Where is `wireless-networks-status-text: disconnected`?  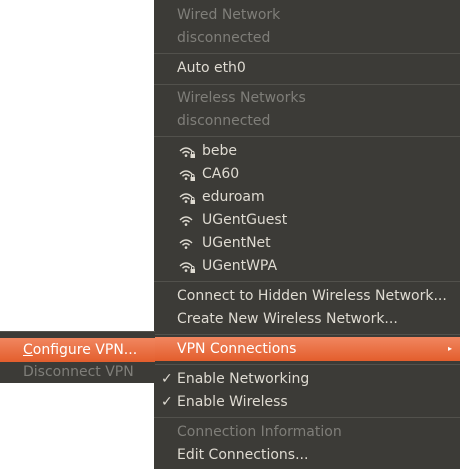 wireless-networks-status-text: disconnected is located at coordinates (224, 121).